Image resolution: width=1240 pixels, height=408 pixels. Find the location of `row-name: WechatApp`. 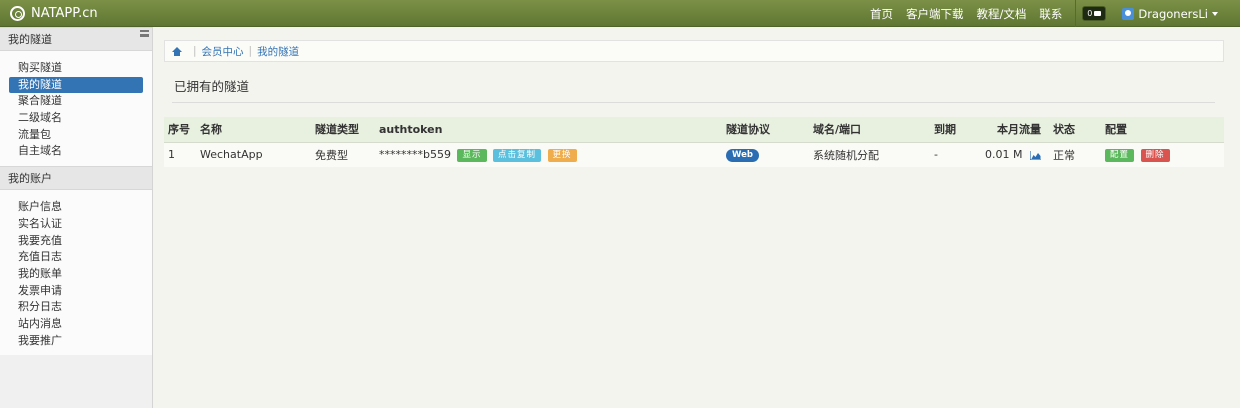

row-name: WechatApp is located at coordinates (231, 155).